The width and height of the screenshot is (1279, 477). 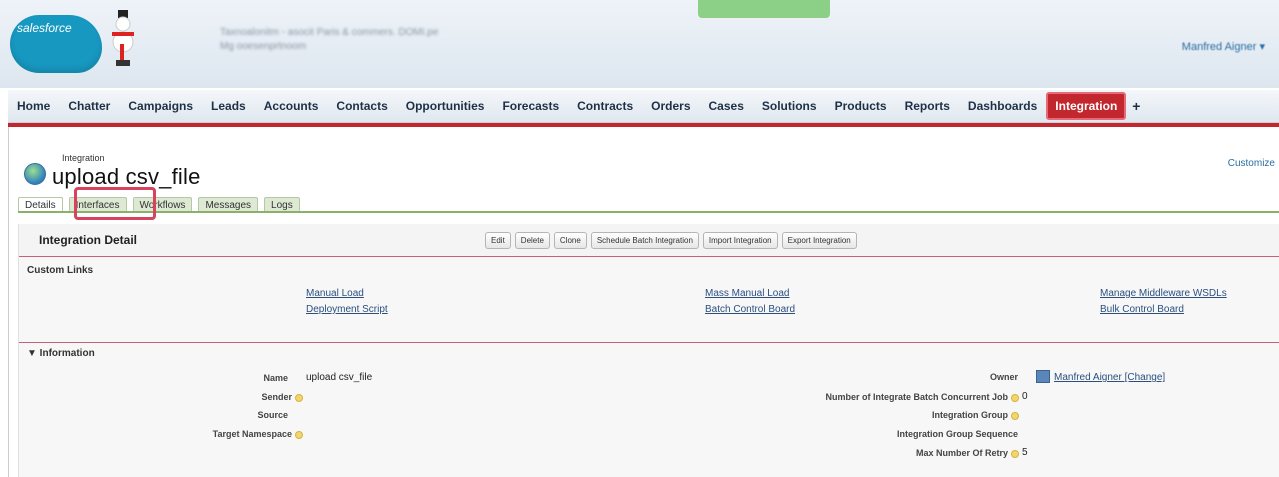 What do you see at coordinates (445, 106) in the screenshot?
I see `nav-tab-opportunities: Opportunities` at bounding box center [445, 106].